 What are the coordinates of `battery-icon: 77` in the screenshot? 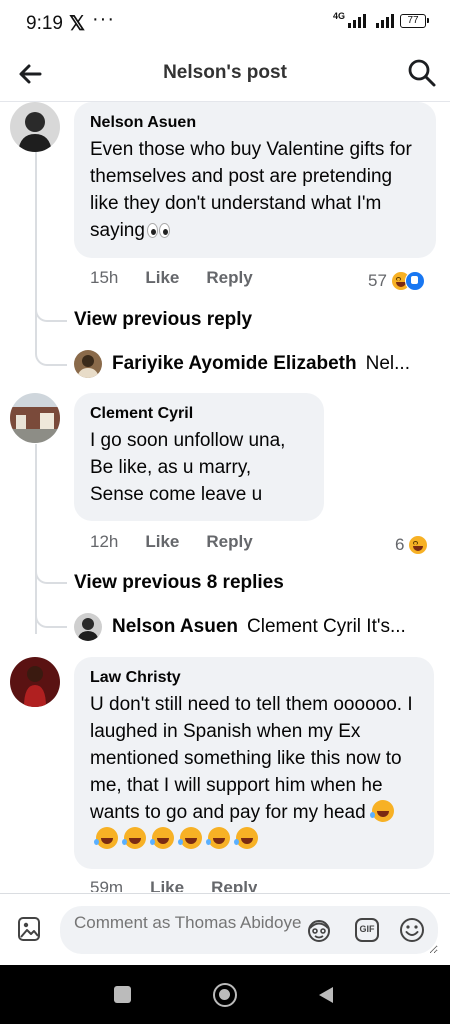 It's located at (414, 21).